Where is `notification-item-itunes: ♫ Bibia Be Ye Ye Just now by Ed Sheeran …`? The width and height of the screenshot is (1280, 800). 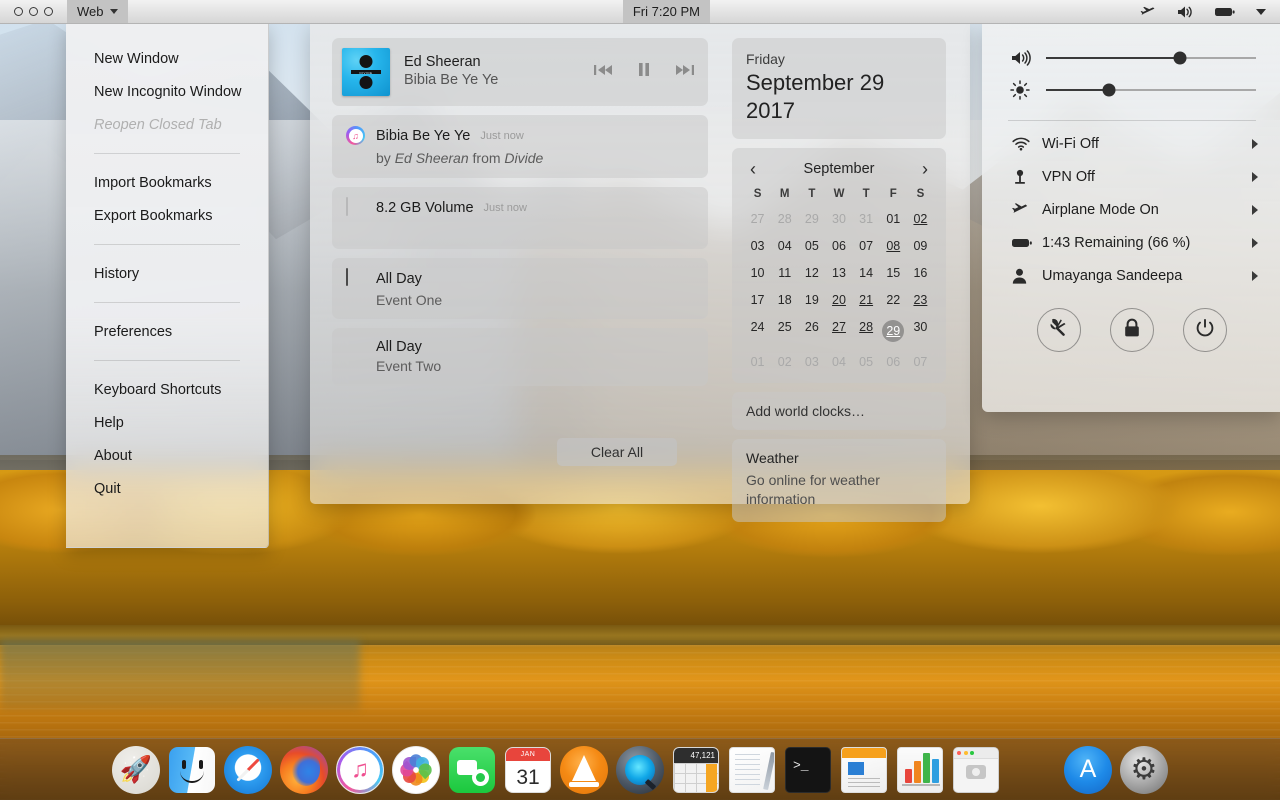 notification-item-itunes: ♫ Bibia Be Ye Ye Just now by Ed Sheeran … is located at coordinates (520, 146).